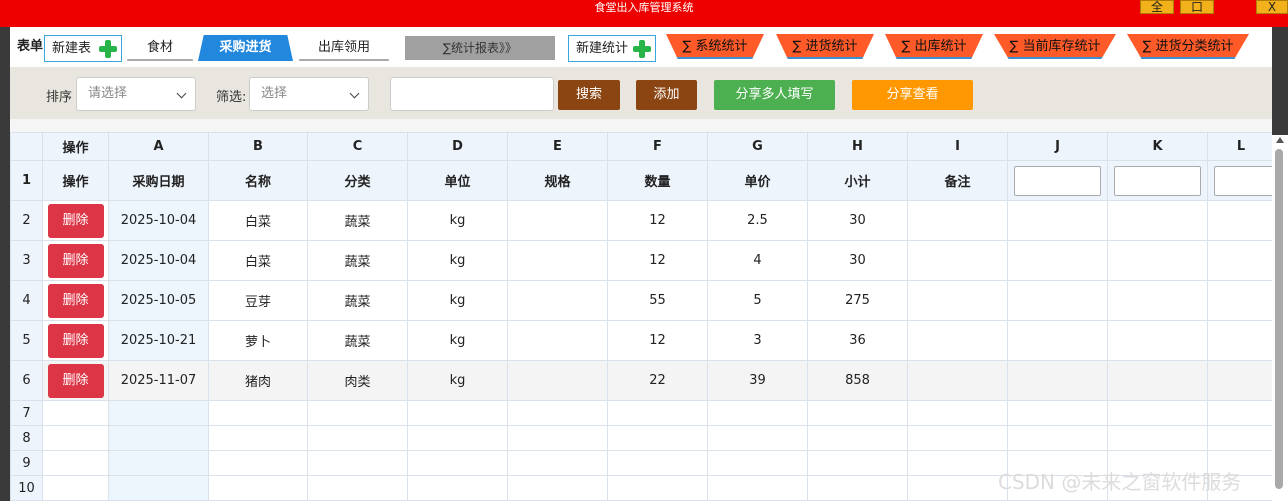 The image size is (1288, 501). Describe the element at coordinates (1157, 146) in the screenshot. I see `column-letter: K` at that location.